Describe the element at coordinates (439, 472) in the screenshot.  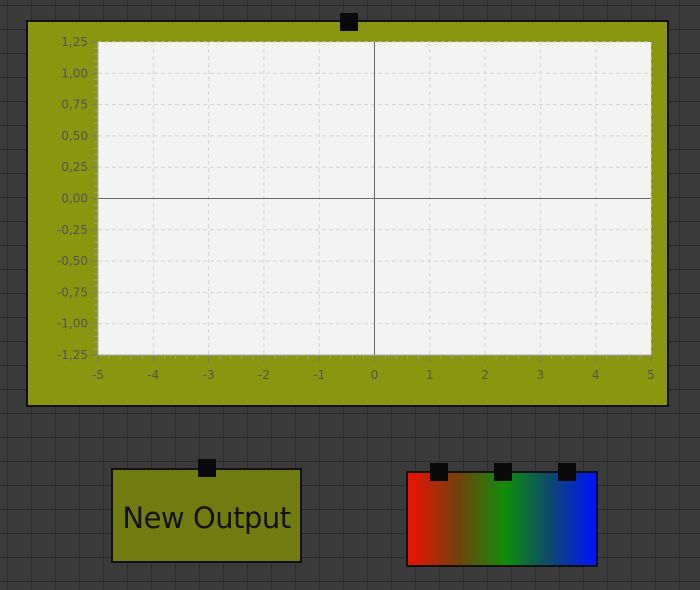
I see `gradient-port-red` at that location.